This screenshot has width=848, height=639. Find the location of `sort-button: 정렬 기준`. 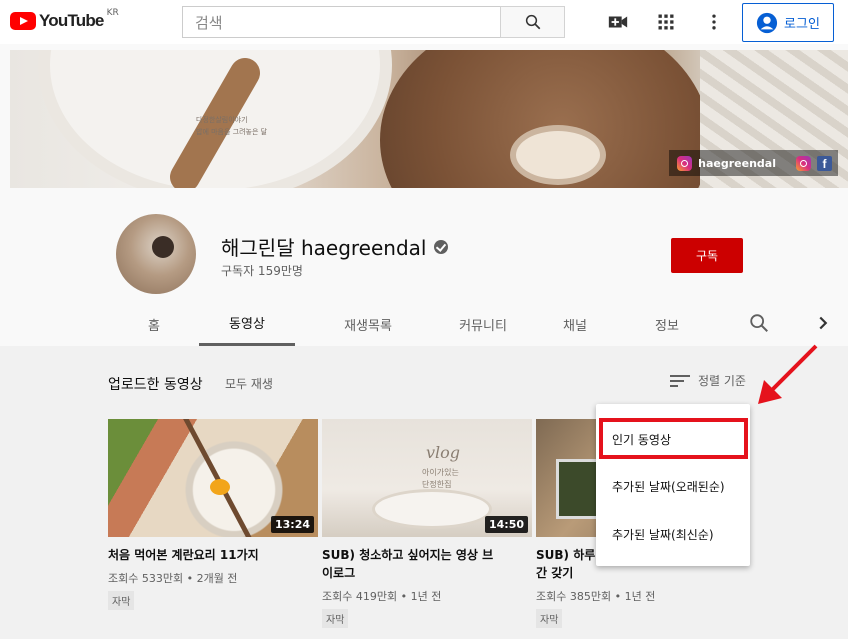

sort-button: 정렬 기준 is located at coordinates (708, 380).